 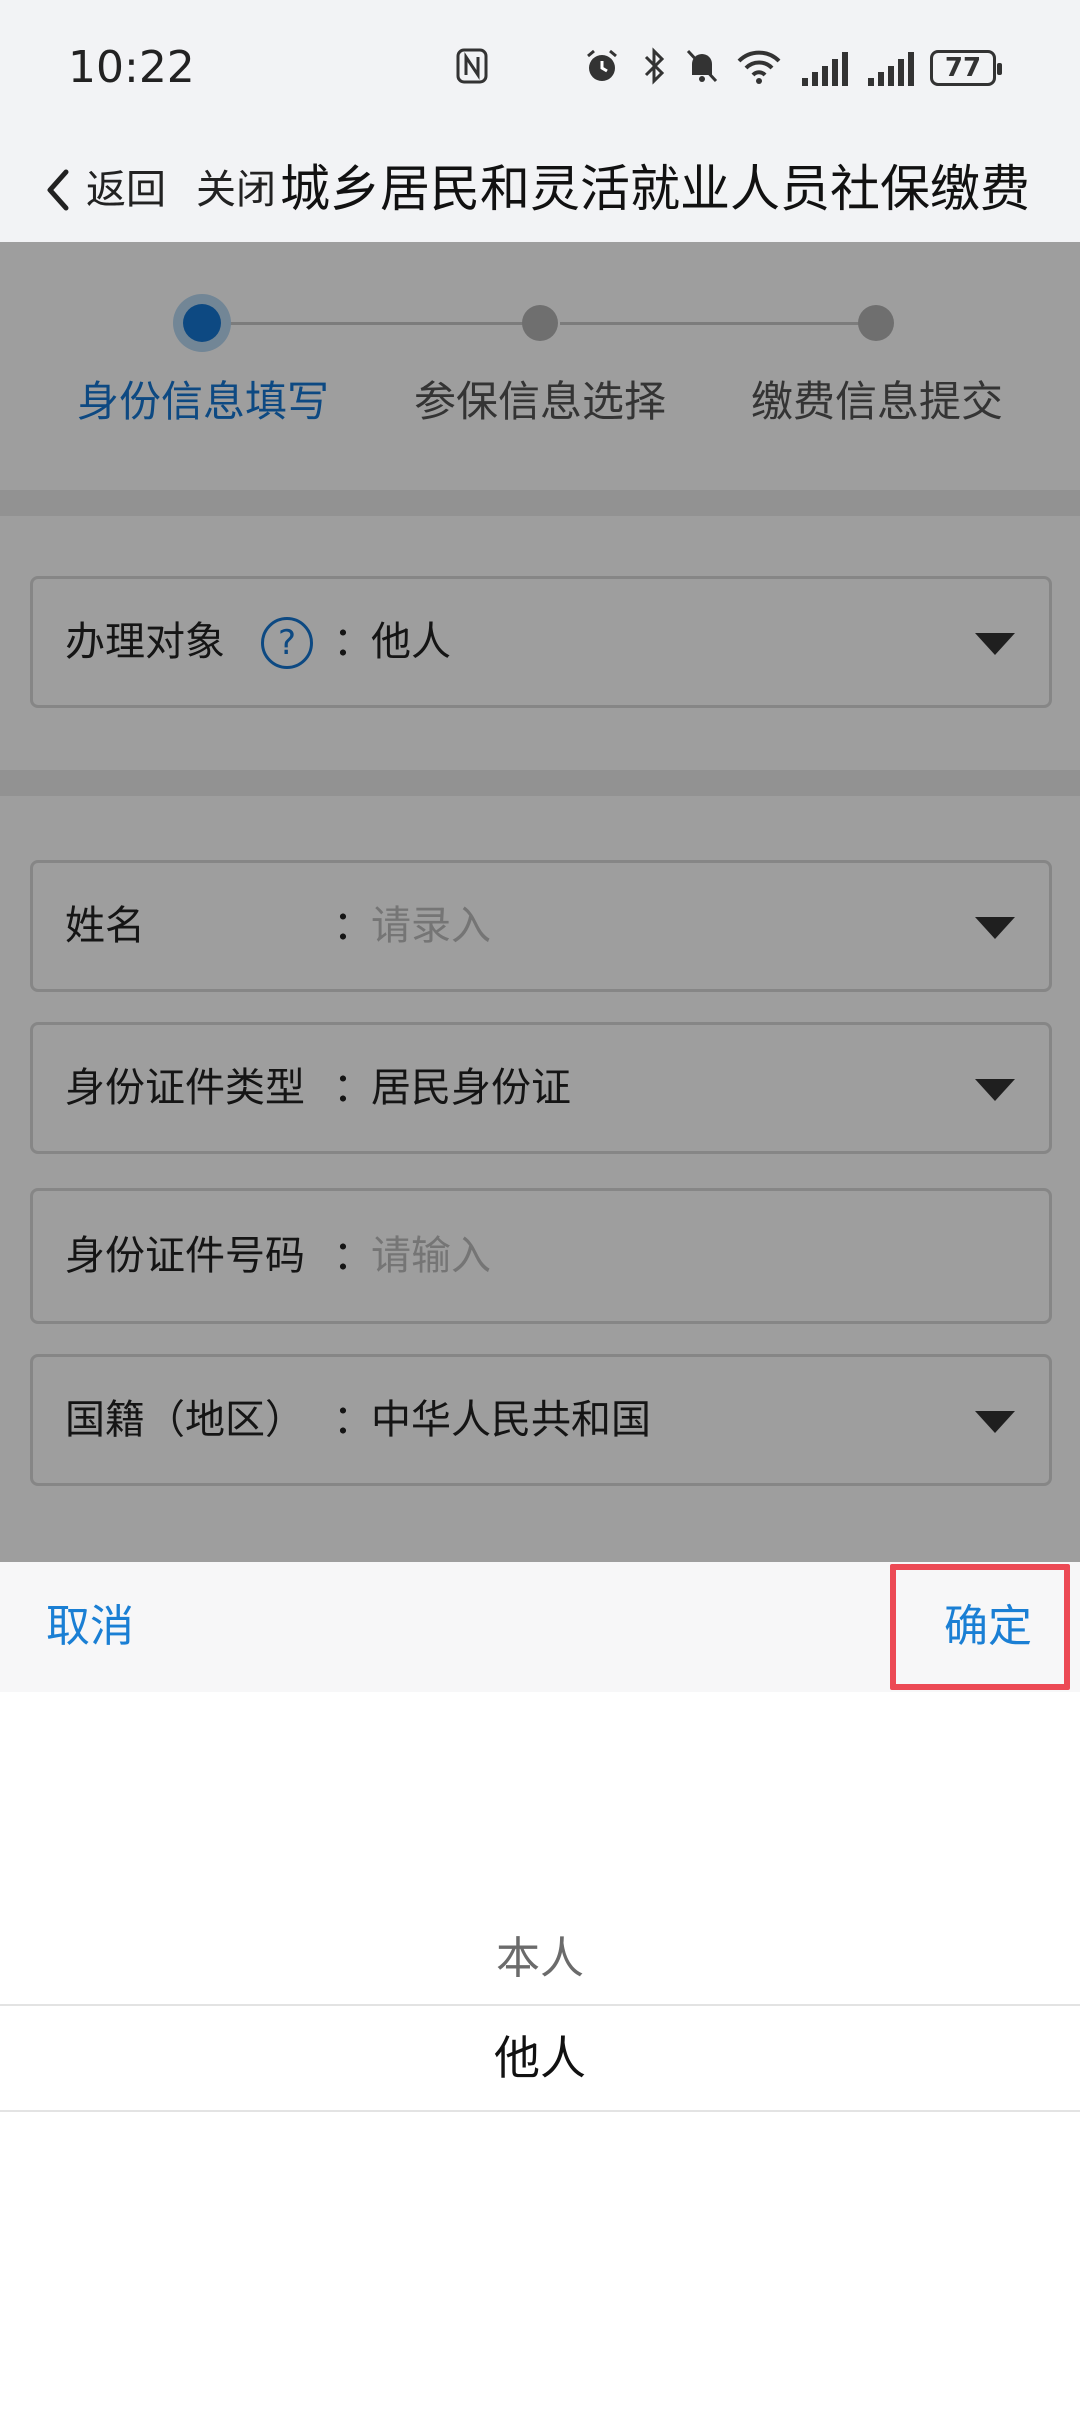 What do you see at coordinates (126, 190) in the screenshot?
I see `back-button: 返回` at bounding box center [126, 190].